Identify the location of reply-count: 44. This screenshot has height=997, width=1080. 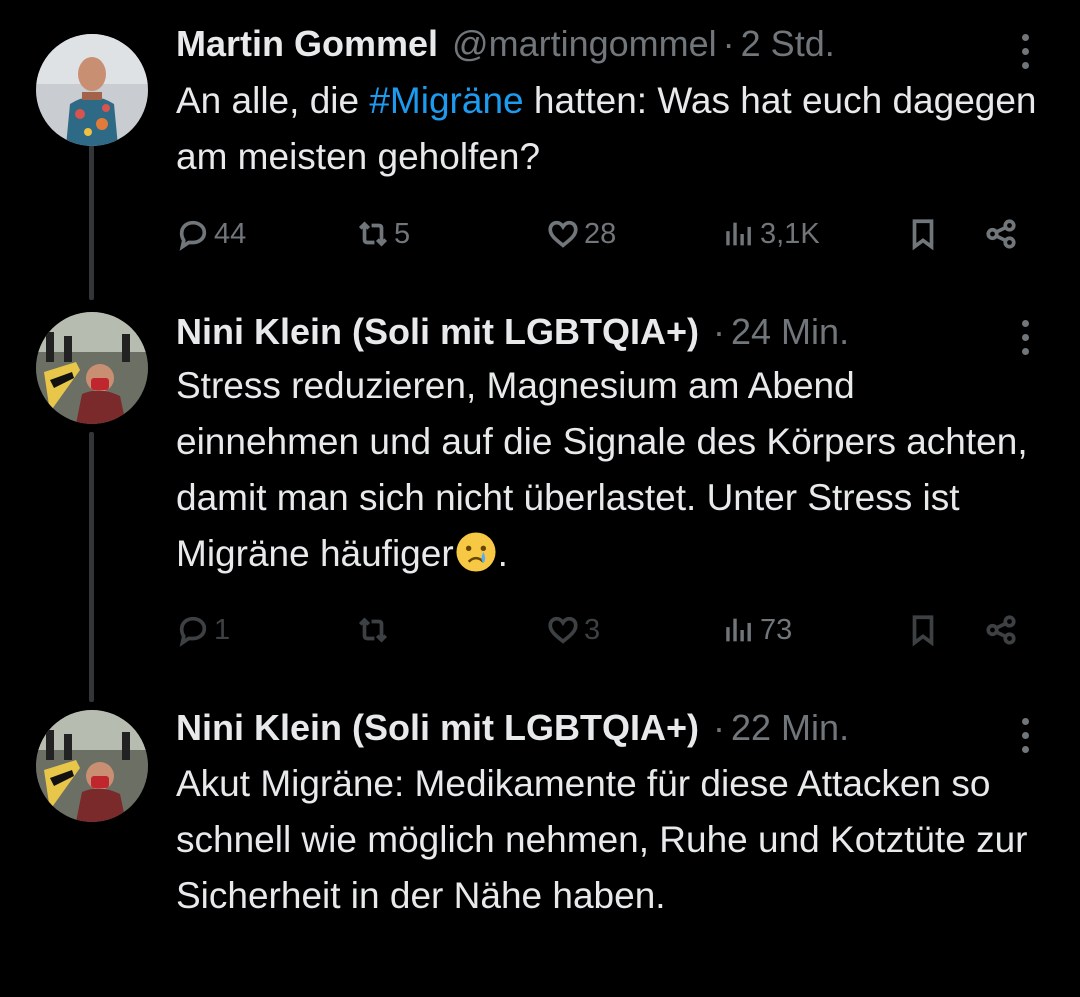
(230, 233).